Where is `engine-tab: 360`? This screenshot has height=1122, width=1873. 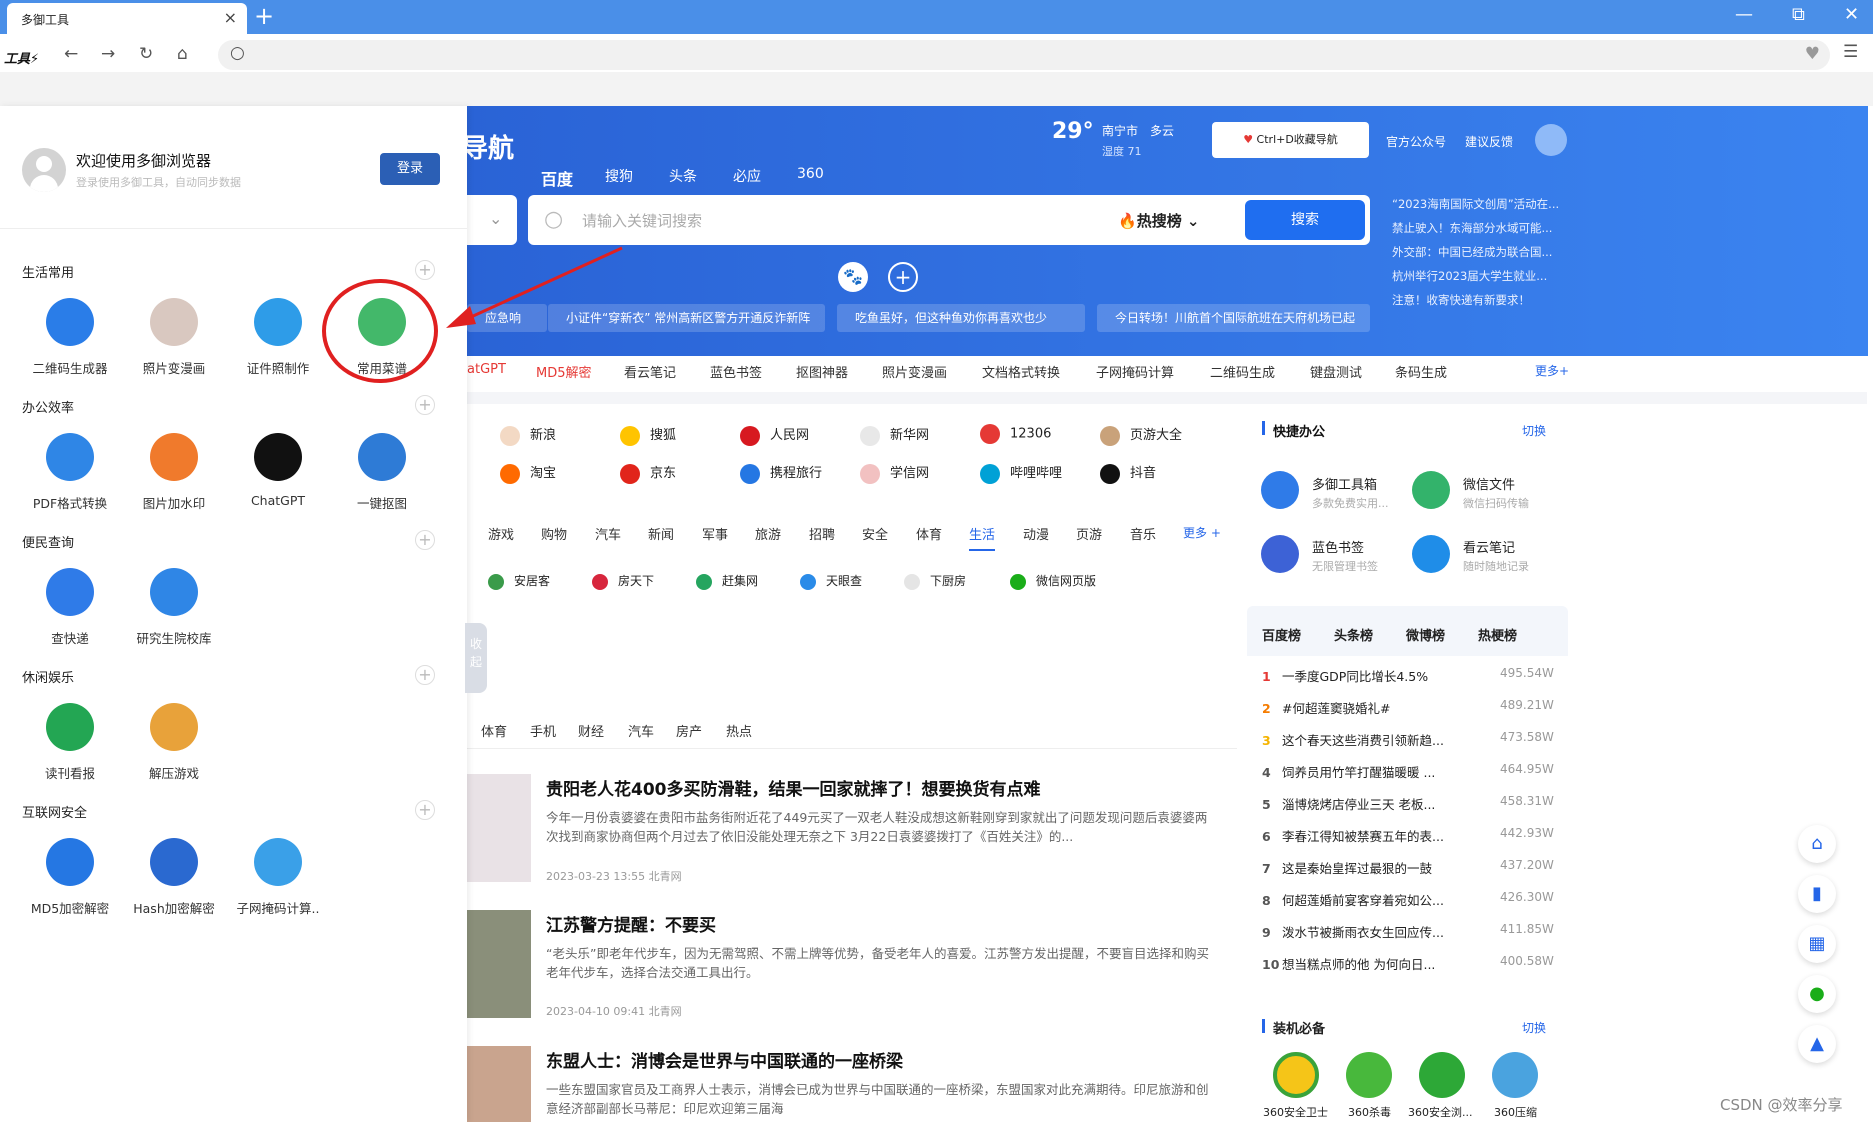
engine-tab: 360 is located at coordinates (810, 174).